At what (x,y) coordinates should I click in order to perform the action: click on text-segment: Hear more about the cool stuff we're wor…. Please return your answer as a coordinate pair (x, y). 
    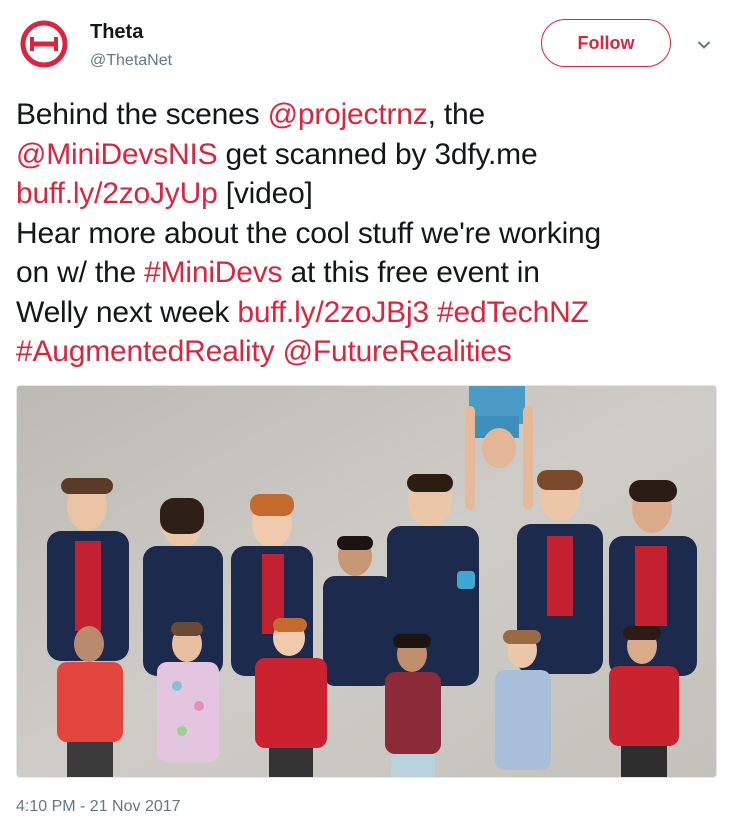
    Looking at the image, I should click on (309, 233).